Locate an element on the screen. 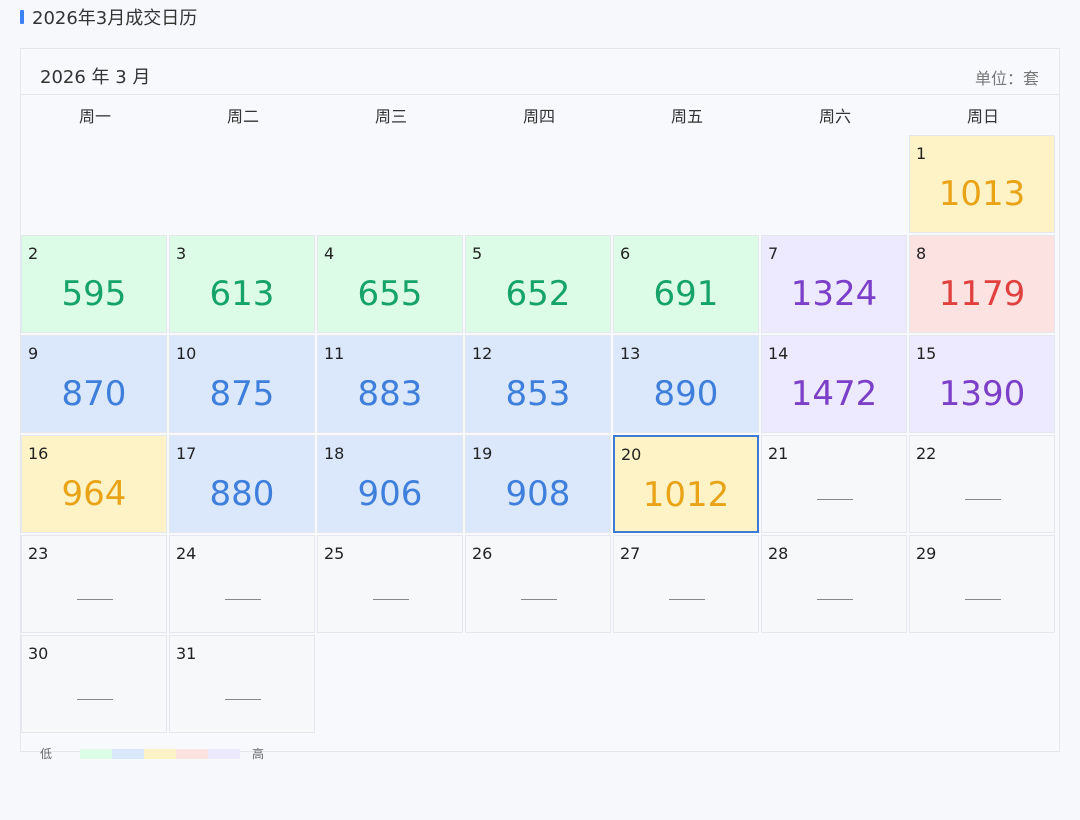  day-cell-1: 1 1013 is located at coordinates (982, 184).